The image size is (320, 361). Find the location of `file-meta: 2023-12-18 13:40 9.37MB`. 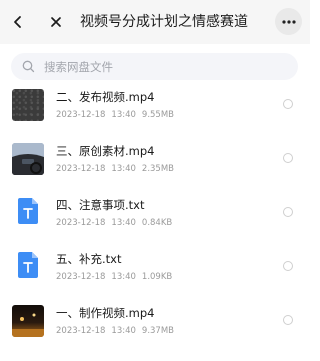

file-meta: 2023-12-18 13:40 9.37MB is located at coordinates (118, 331).